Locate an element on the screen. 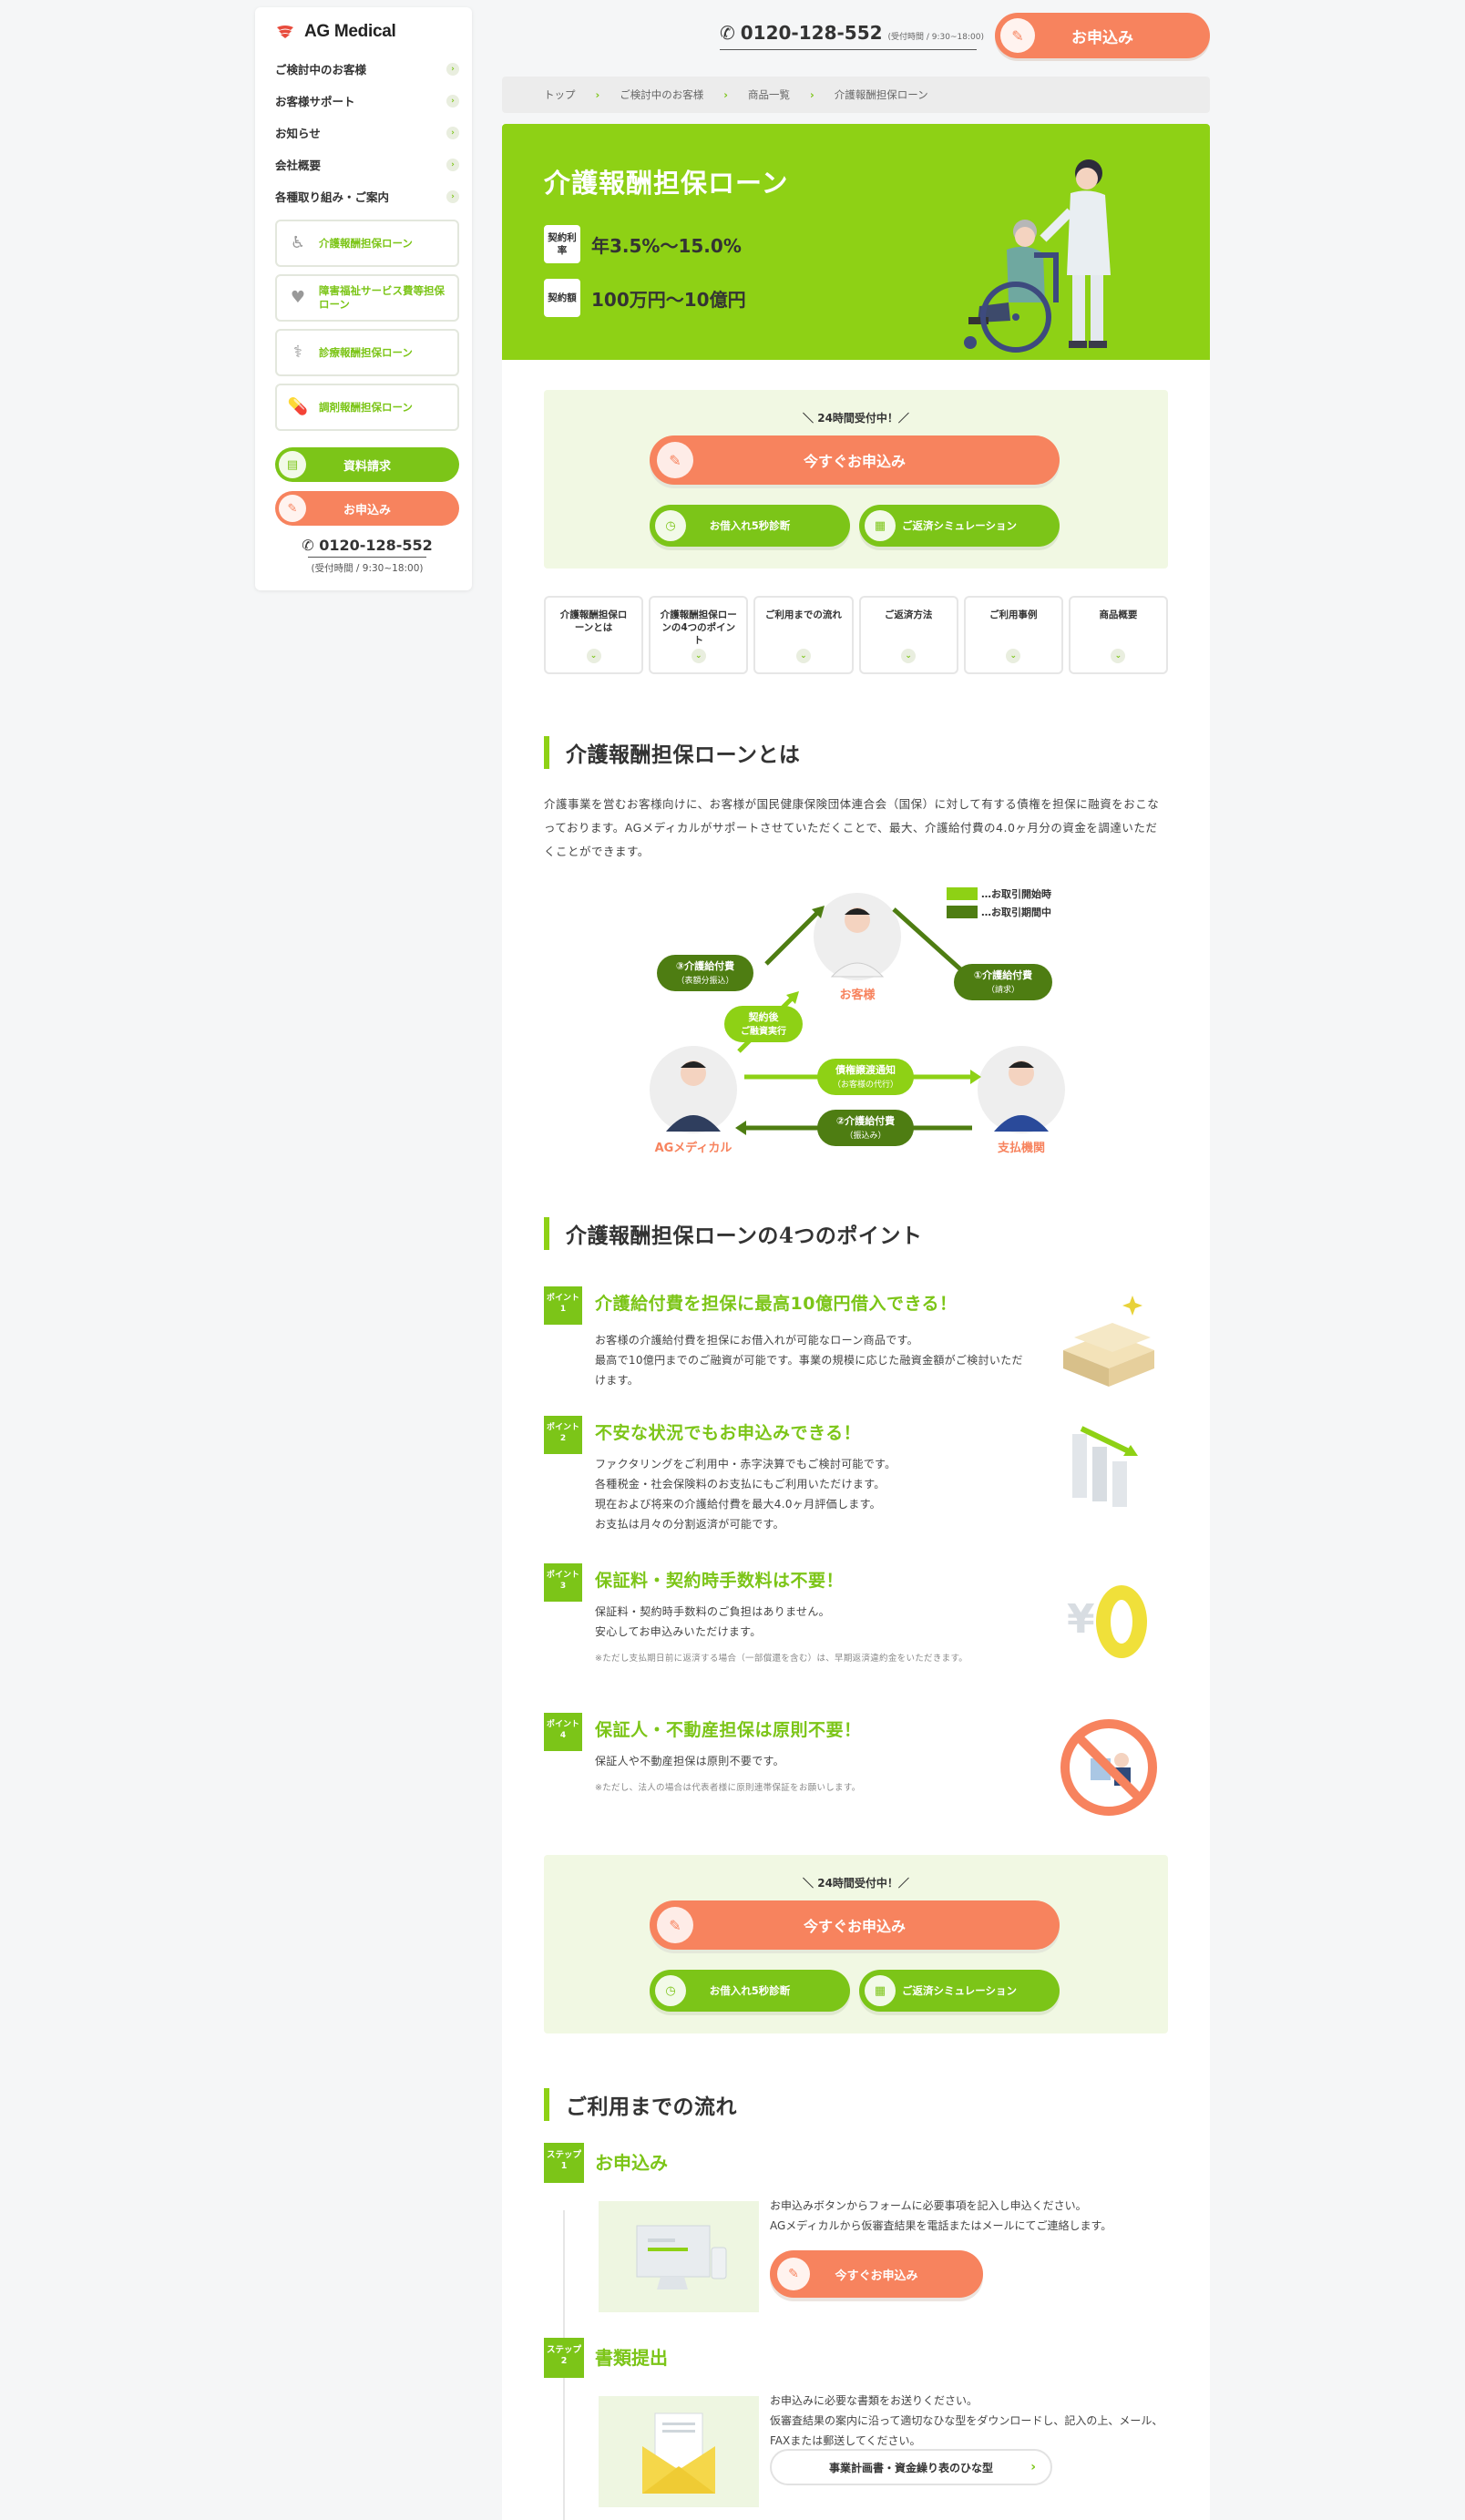 The image size is (1465, 2520). product-link-shogai: ♥ 障害福祉サービス費等担保ローン is located at coordinates (367, 298).